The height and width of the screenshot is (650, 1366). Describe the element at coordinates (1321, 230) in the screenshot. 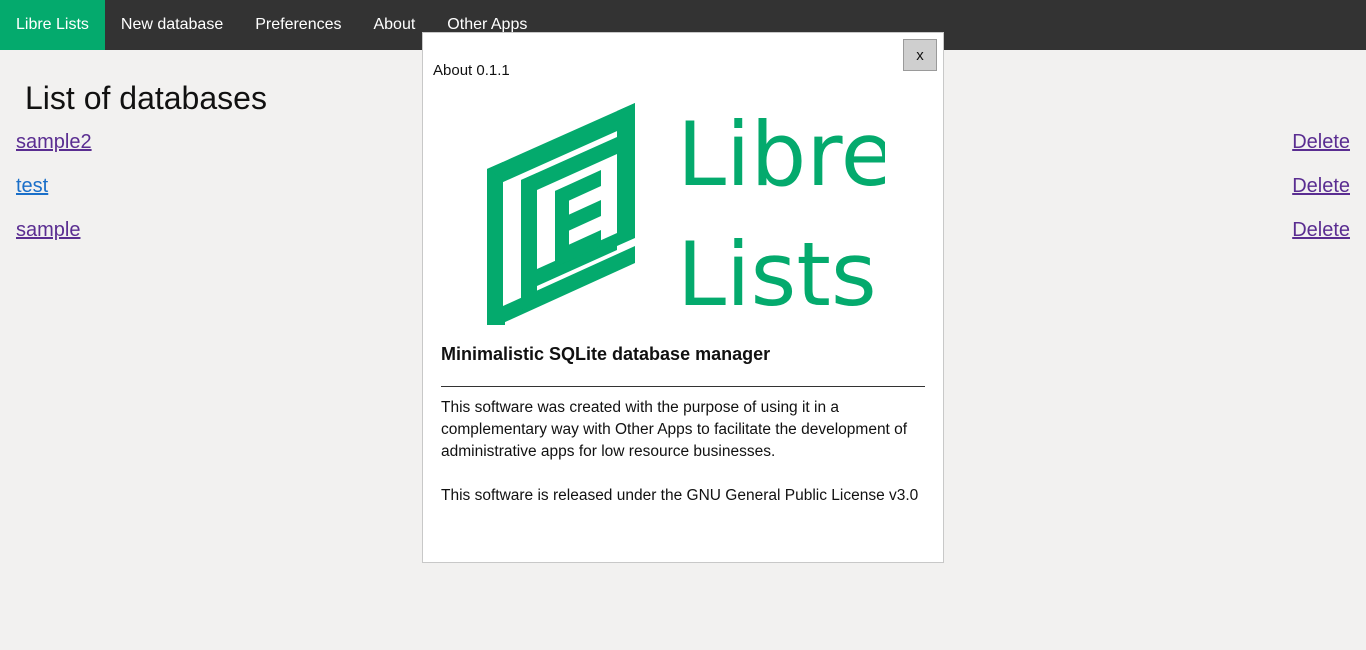

I see `delete-button-sample: Delete` at that location.